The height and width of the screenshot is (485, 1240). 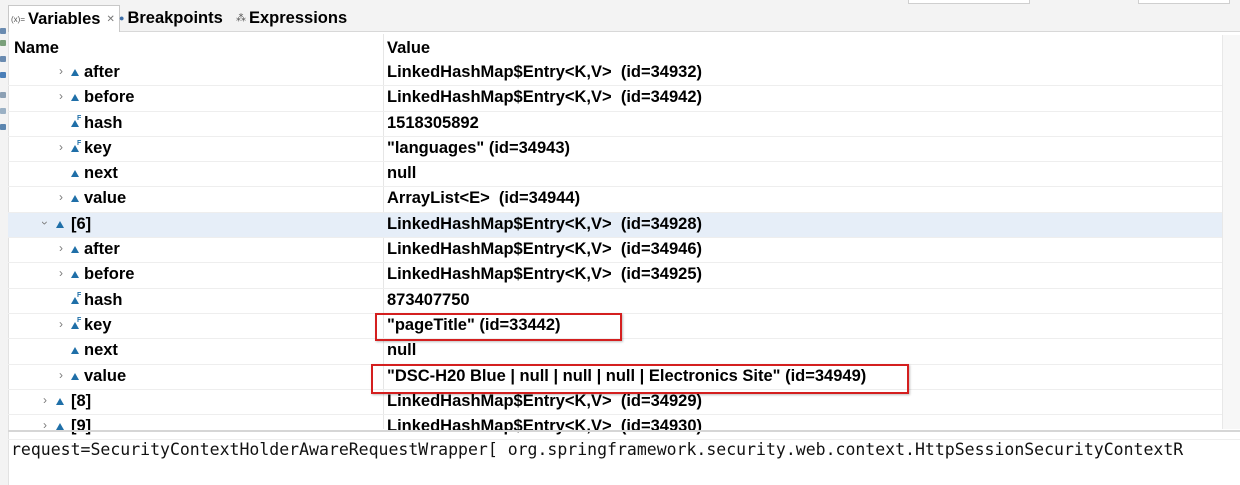 I want to click on variables-icon: (x)=, so click(x=18, y=19).